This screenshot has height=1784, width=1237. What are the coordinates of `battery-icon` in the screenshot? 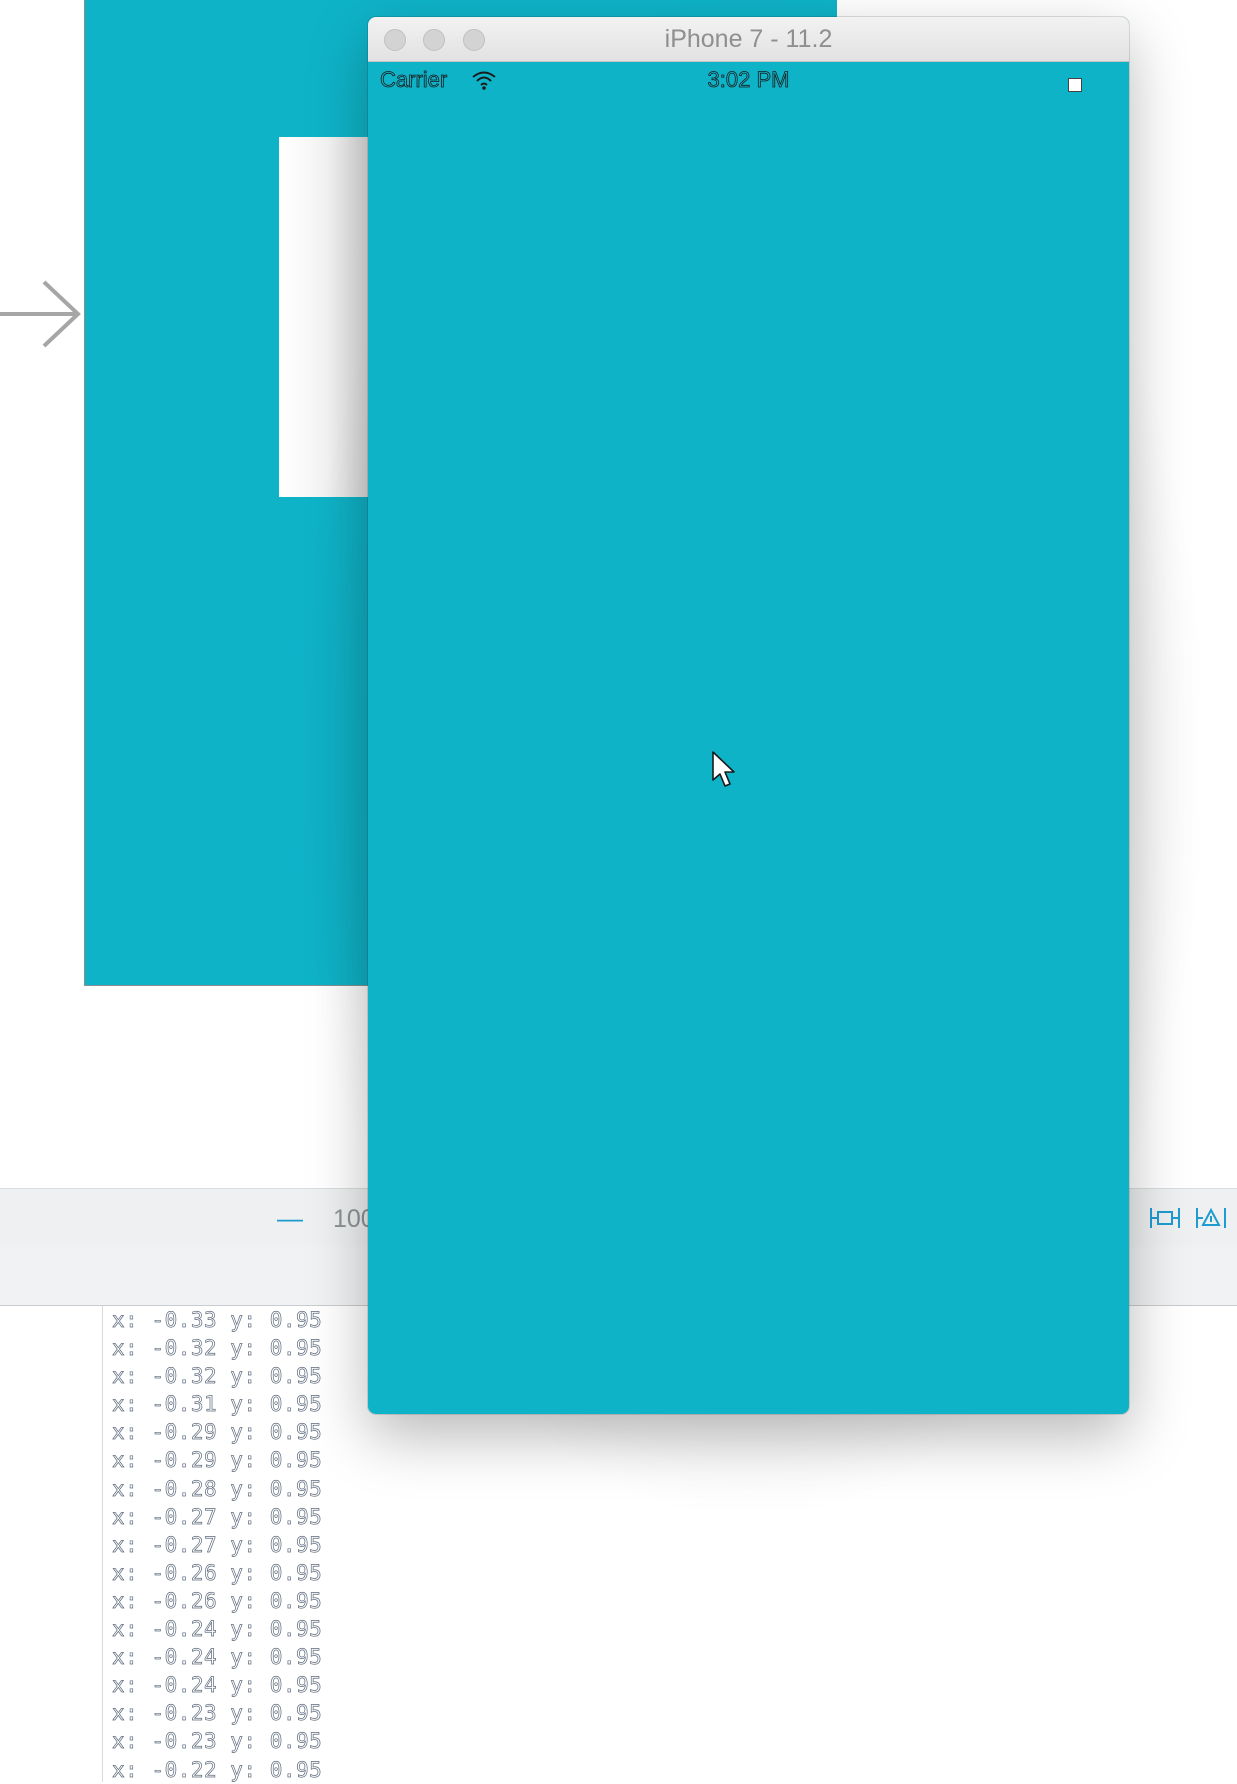 It's located at (1075, 85).